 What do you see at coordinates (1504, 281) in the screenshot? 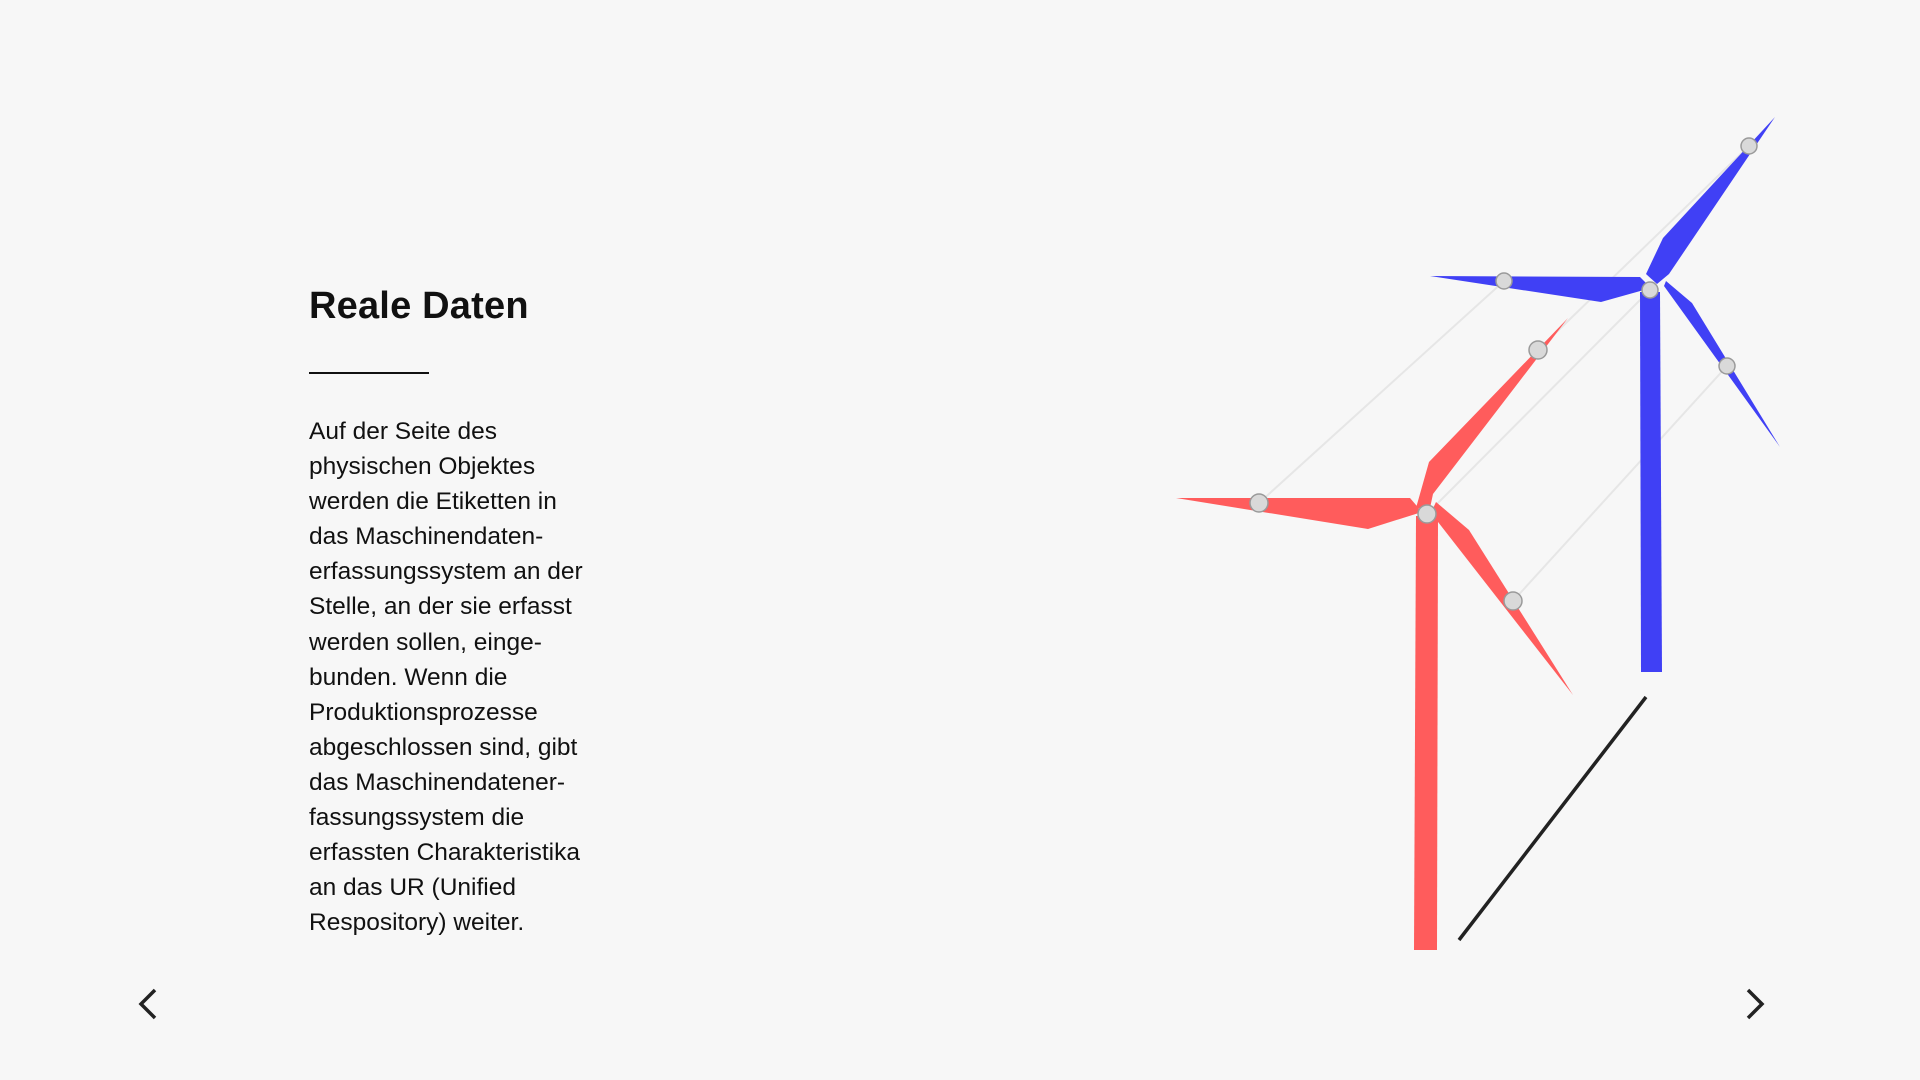
I see `marker-digital-left-blade` at bounding box center [1504, 281].